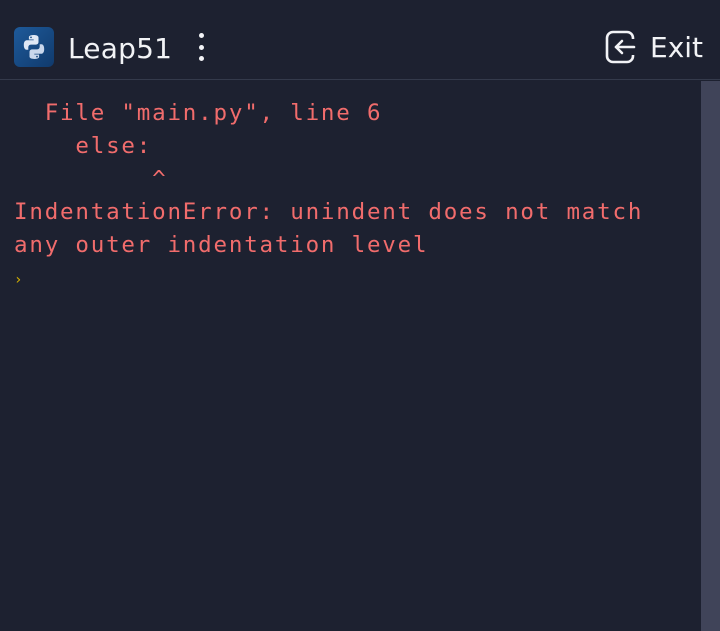 This screenshot has height=631, width=720. What do you see at coordinates (34, 47) in the screenshot?
I see `python-logo-icon` at bounding box center [34, 47].